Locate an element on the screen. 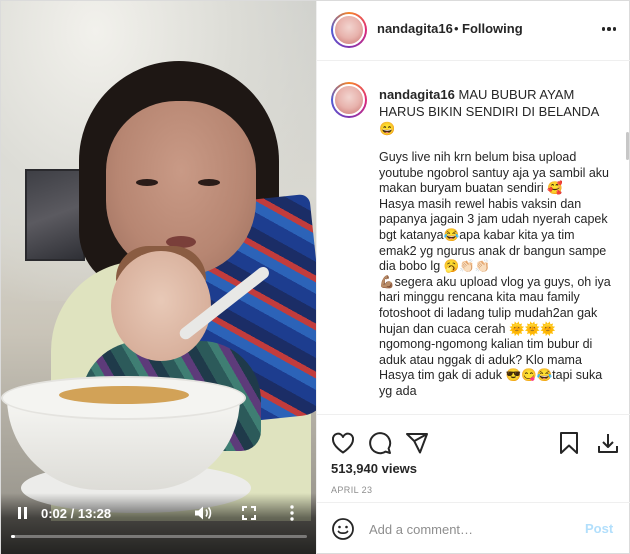 Image resolution: width=630 pixels, height=554 pixels. comment-input is located at coordinates (469, 529).